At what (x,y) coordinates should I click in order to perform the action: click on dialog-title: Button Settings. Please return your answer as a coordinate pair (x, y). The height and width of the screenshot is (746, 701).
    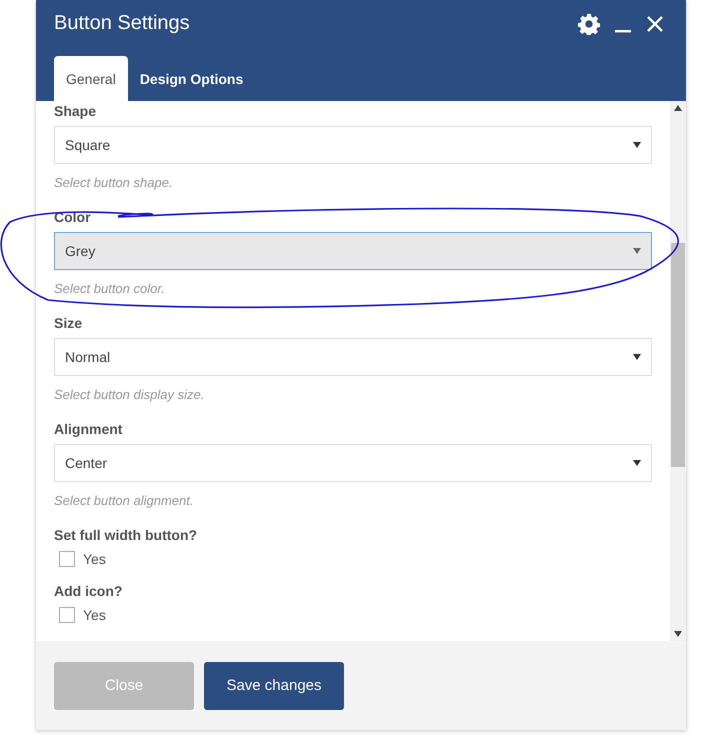
    Looking at the image, I should click on (122, 23).